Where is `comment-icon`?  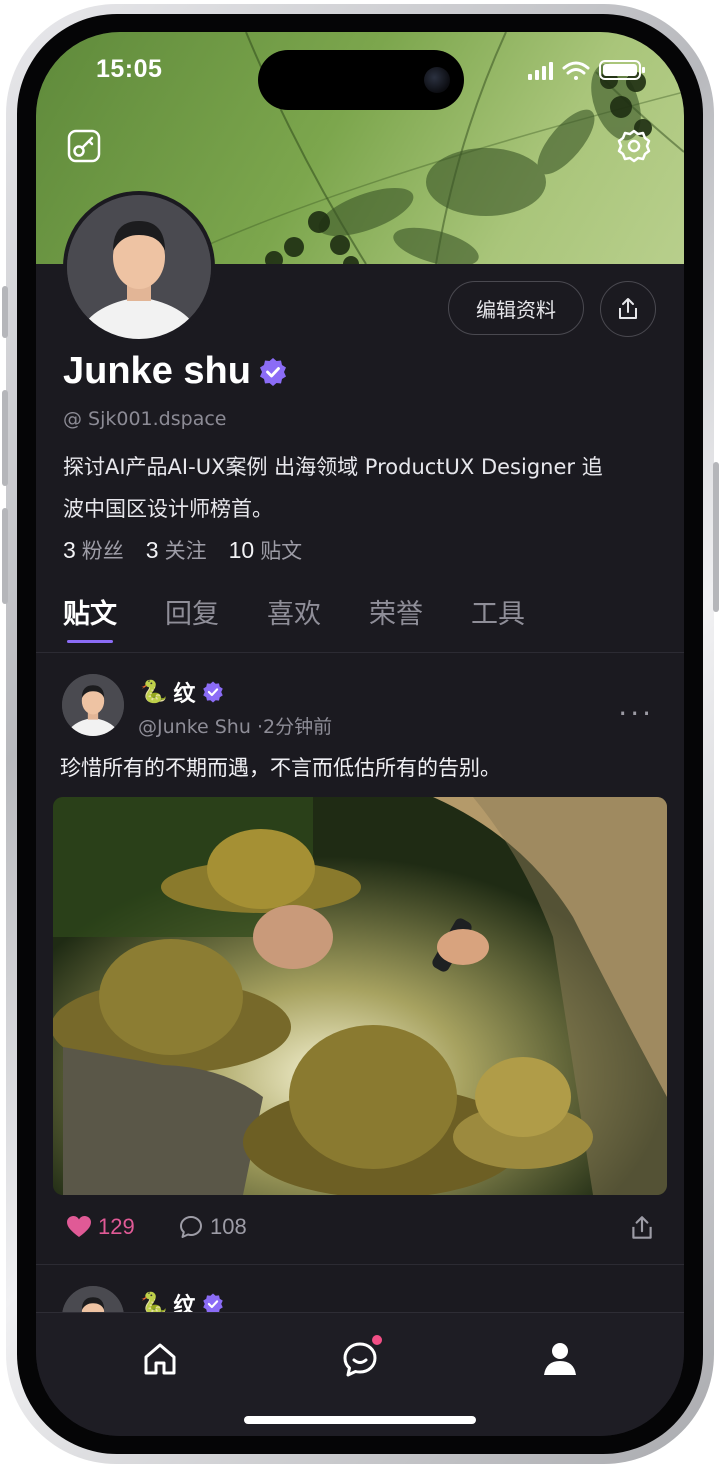 comment-icon is located at coordinates (191, 1227).